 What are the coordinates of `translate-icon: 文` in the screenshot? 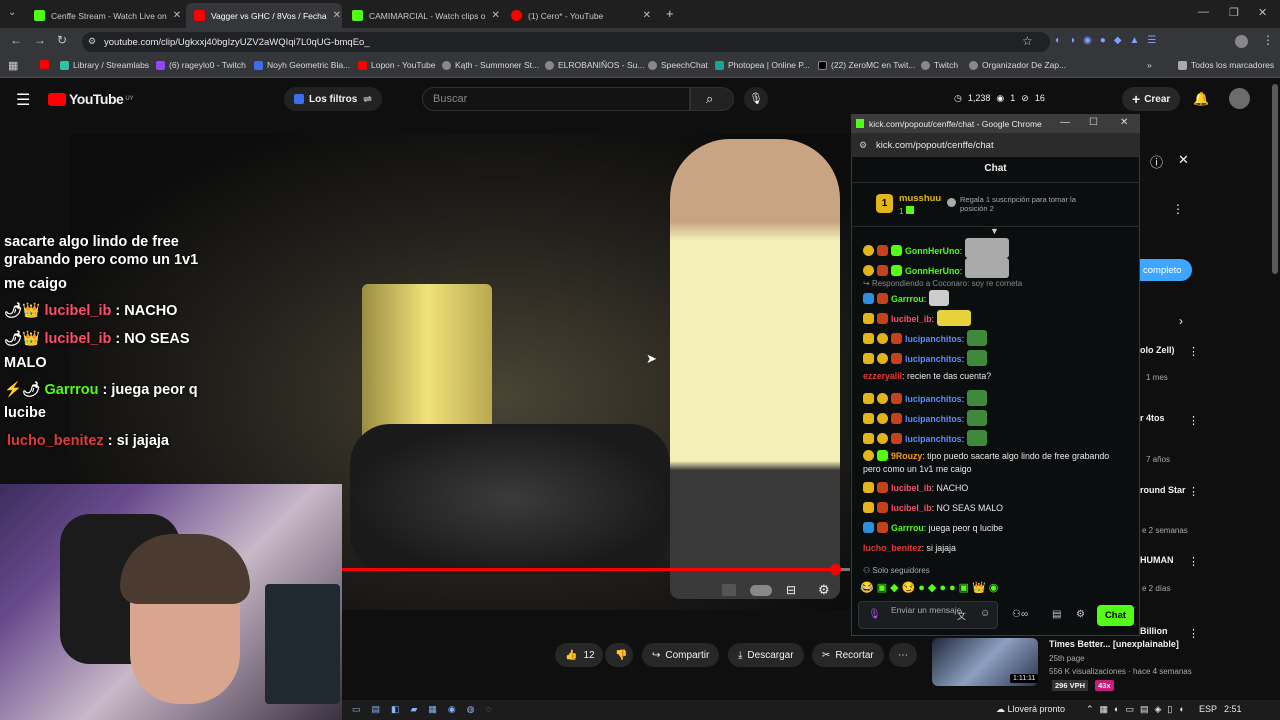 It's located at (961, 615).